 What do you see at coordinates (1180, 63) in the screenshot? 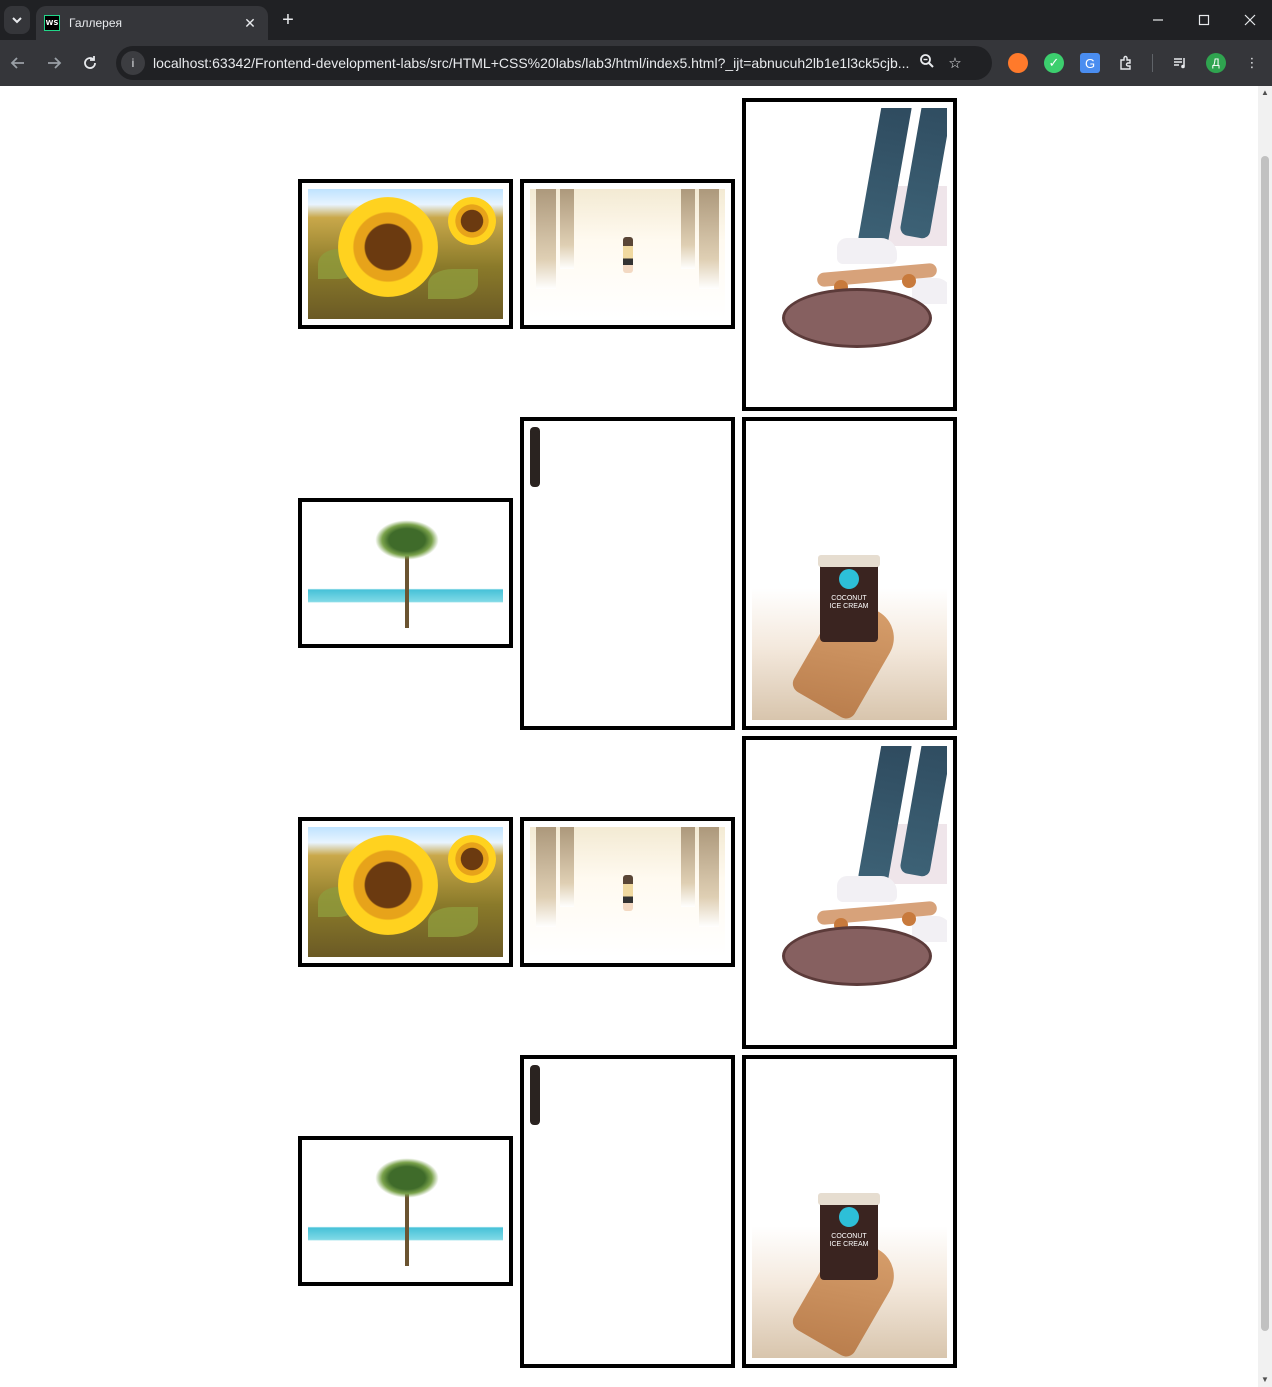
I see `media-icon` at bounding box center [1180, 63].